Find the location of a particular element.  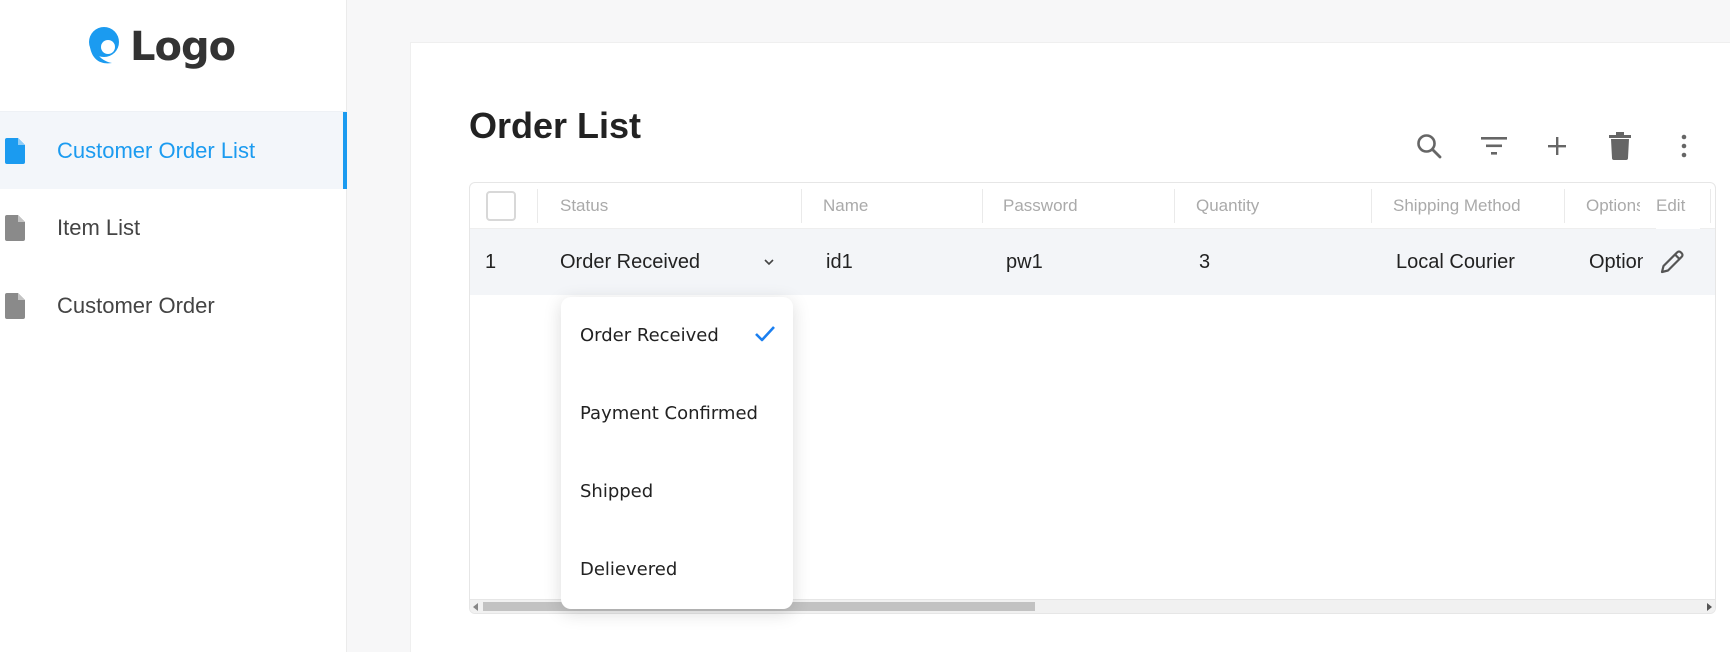

logo-text: Logo is located at coordinates (183, 47).